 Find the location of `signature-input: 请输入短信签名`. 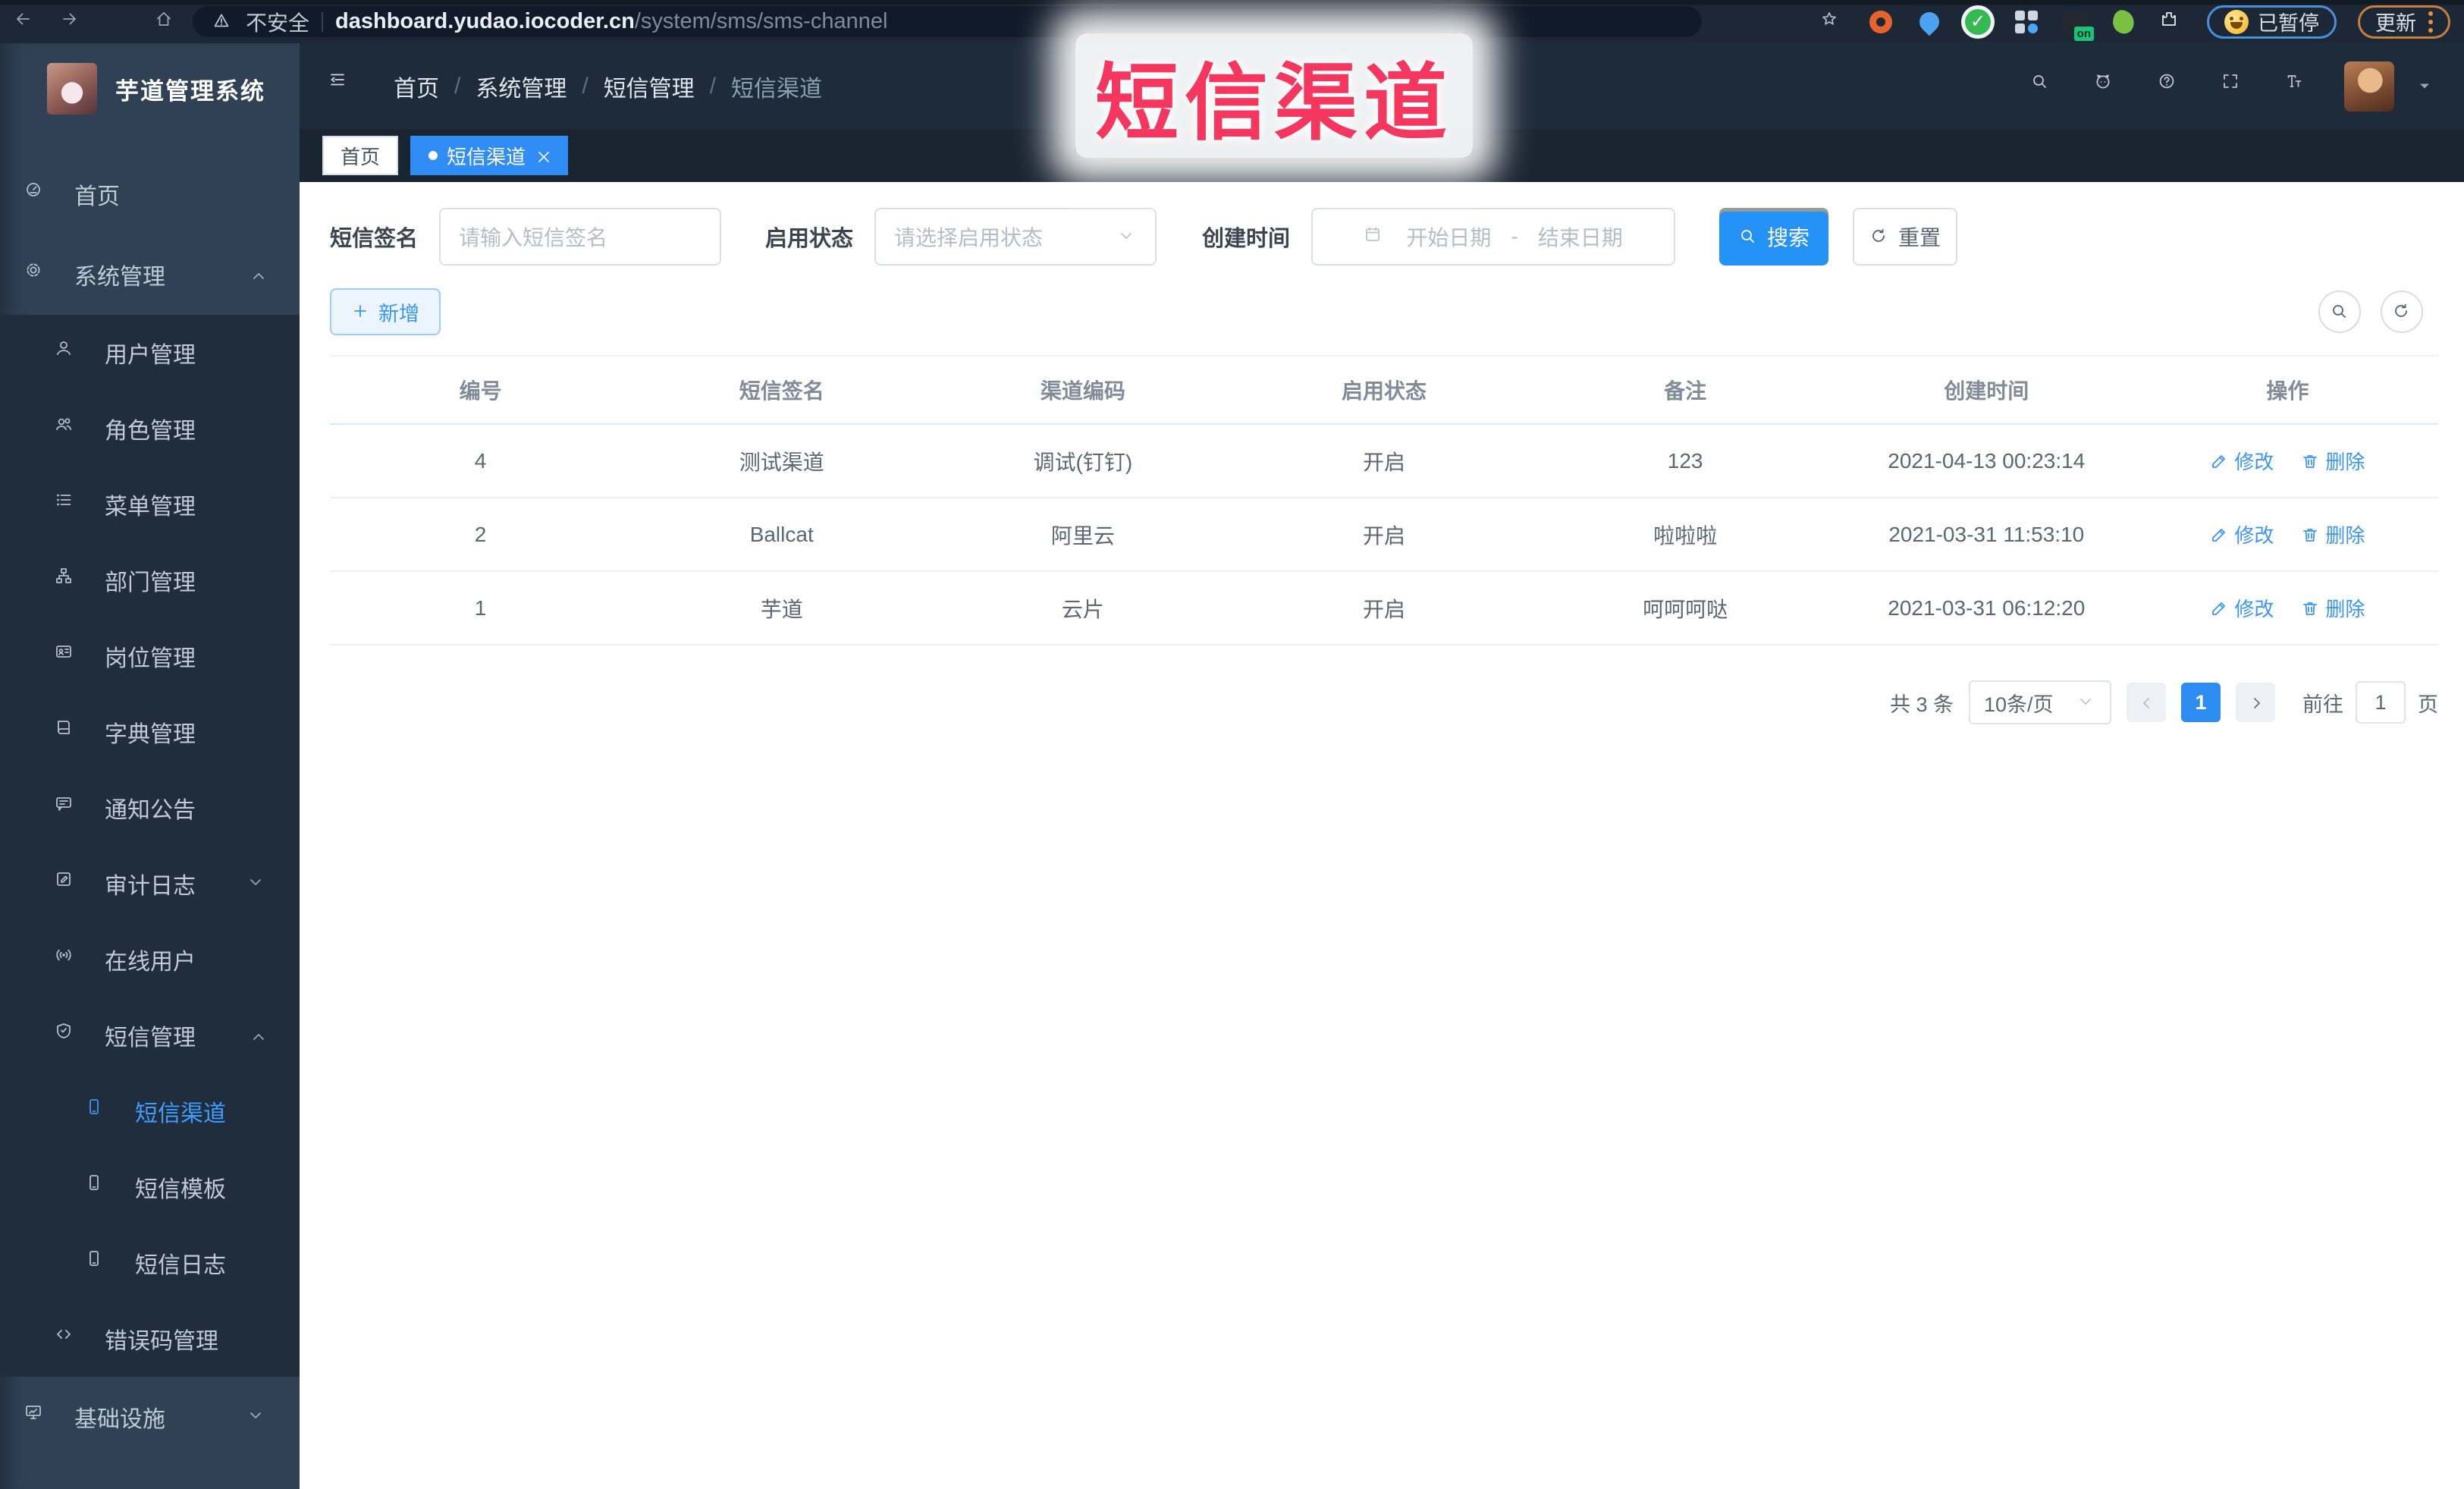

signature-input: 请输入短信签名 is located at coordinates (580, 236).